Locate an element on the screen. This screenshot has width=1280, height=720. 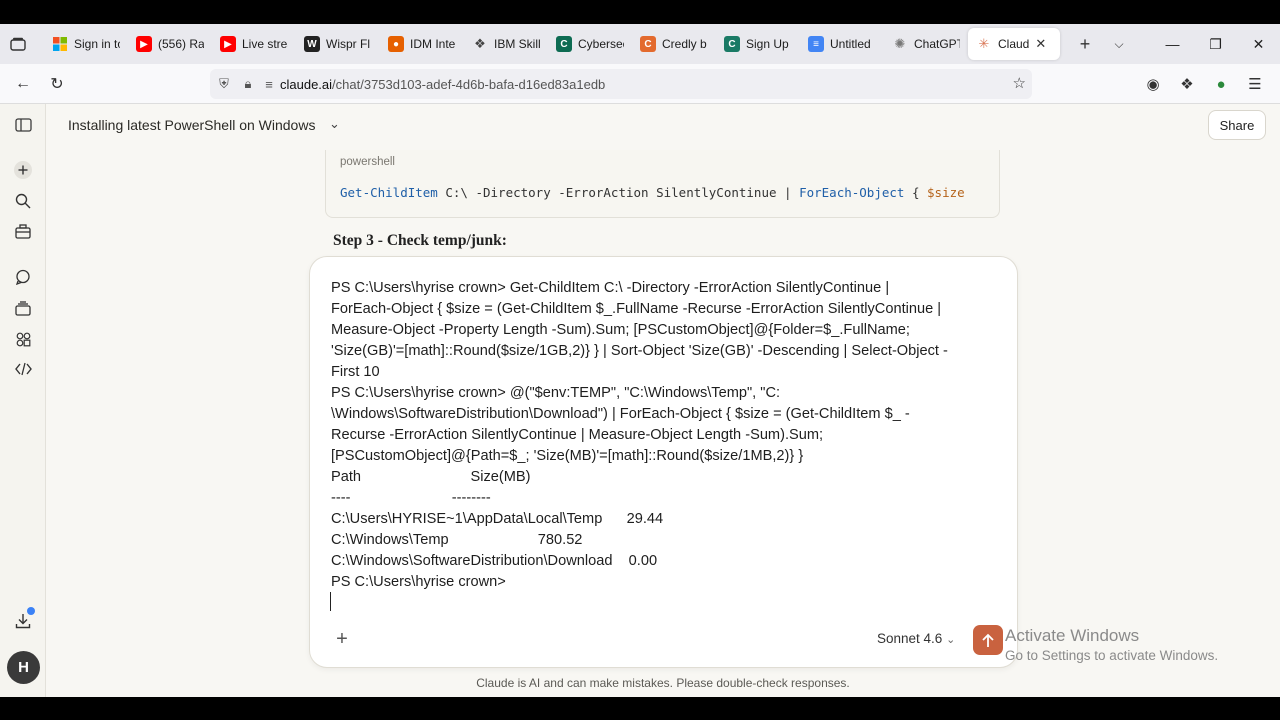
browser-tab: C Sign Up is located at coordinates (757, 44).